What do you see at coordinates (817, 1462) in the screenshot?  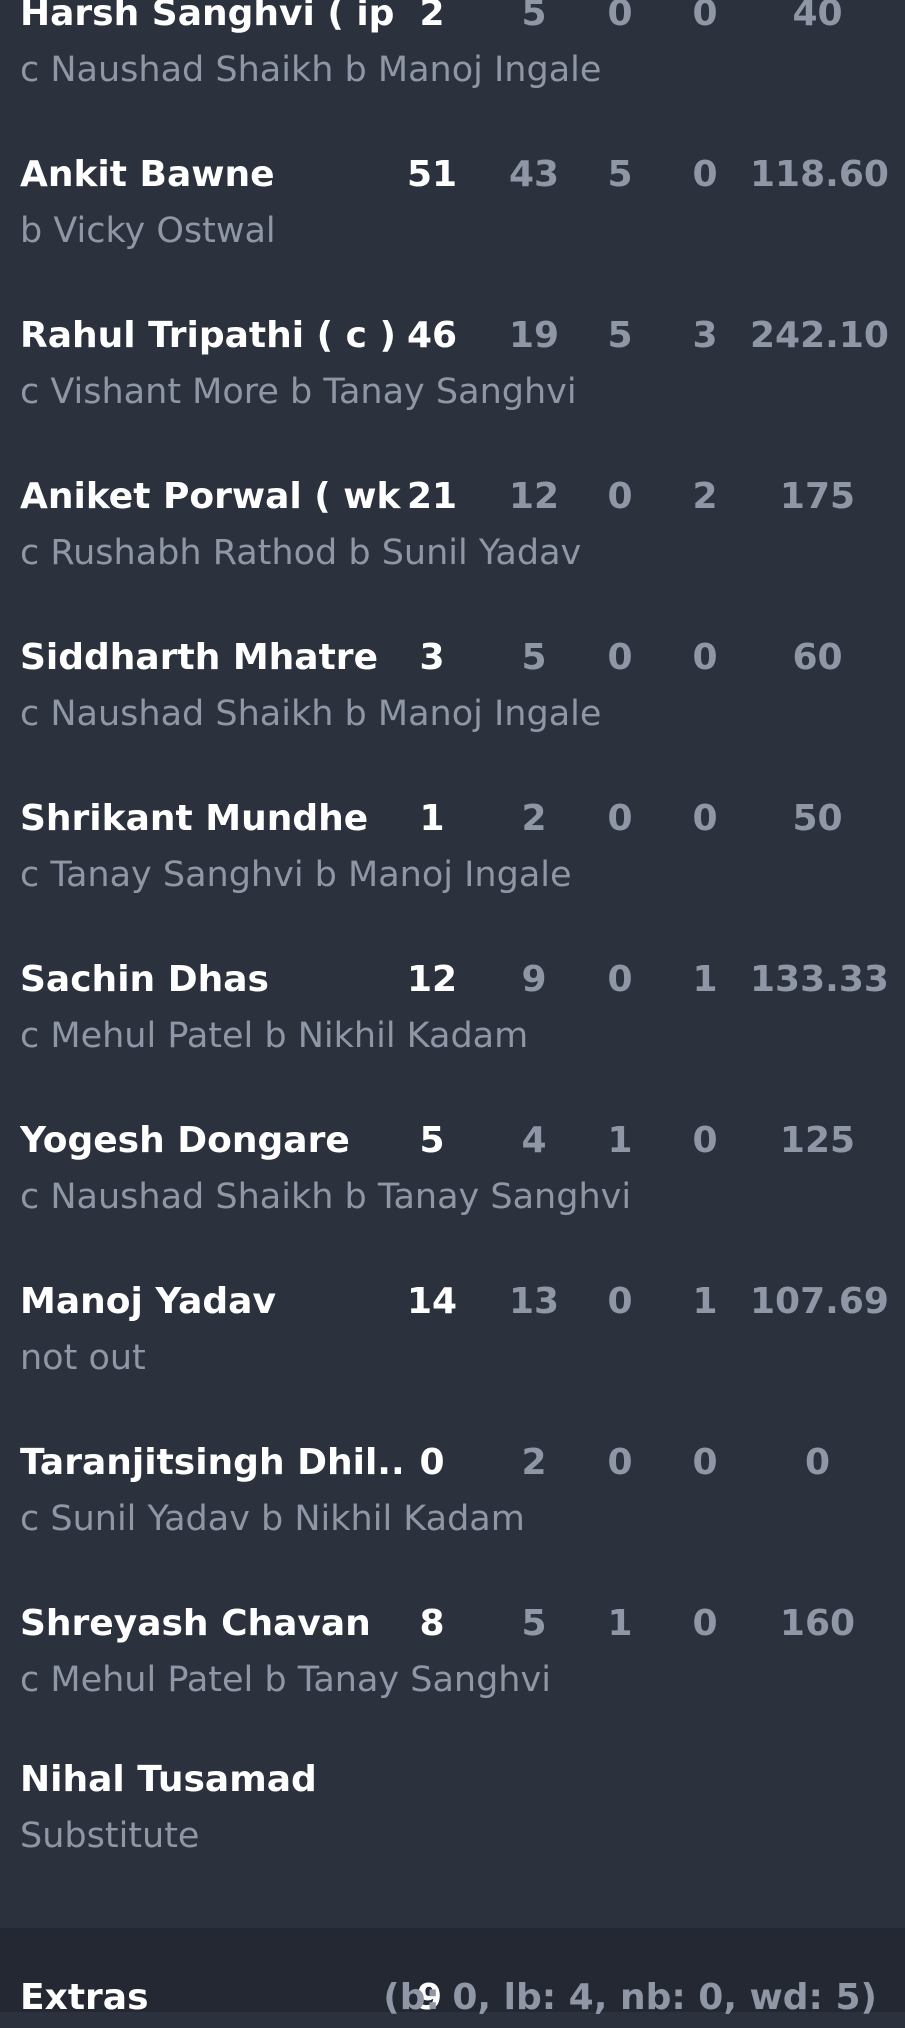 I see `strike-rate-value: 0` at bounding box center [817, 1462].